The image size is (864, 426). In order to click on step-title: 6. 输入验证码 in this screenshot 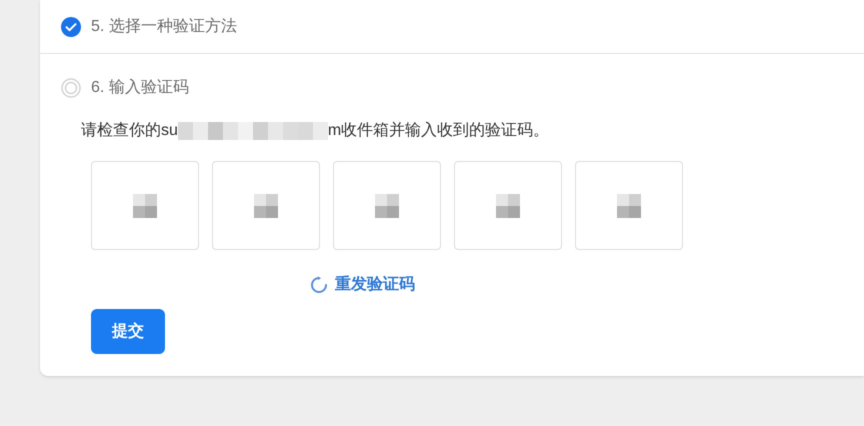, I will do `click(140, 88)`.